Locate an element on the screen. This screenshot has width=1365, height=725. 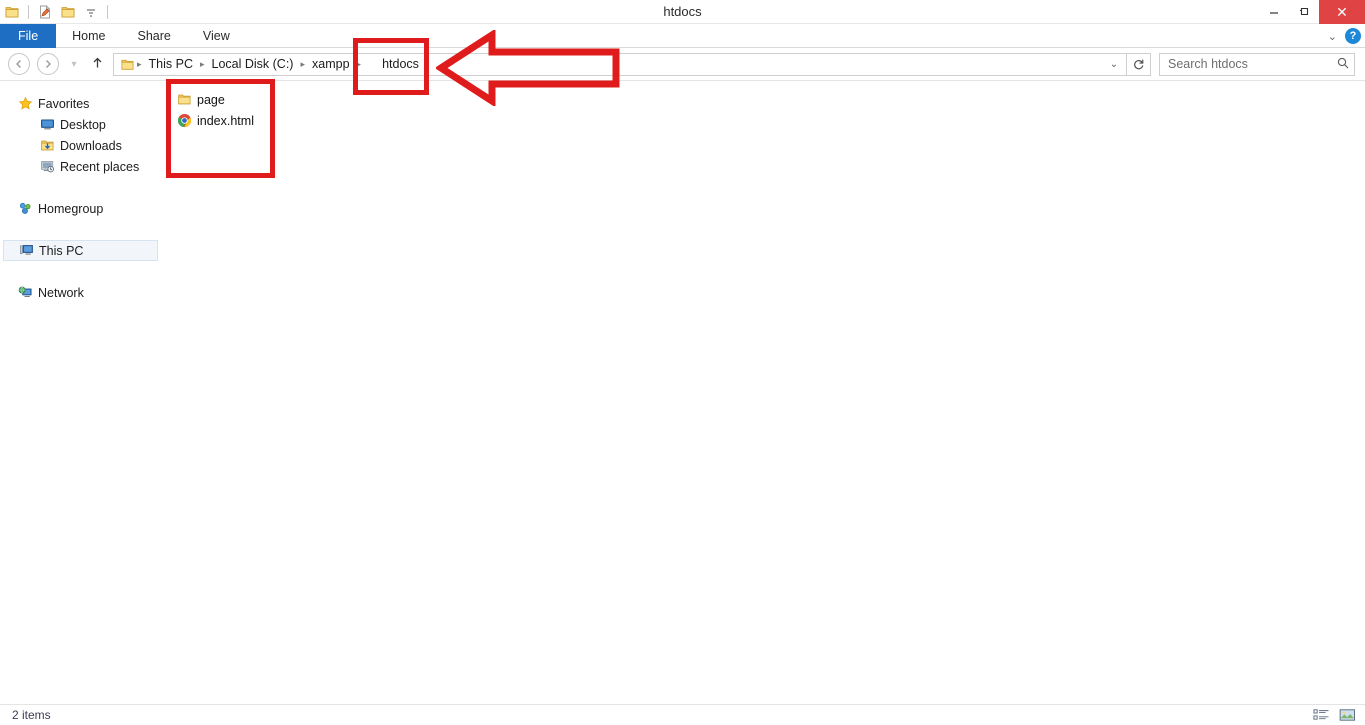
search-placeholder: Search htdocs is located at coordinates (1208, 64).